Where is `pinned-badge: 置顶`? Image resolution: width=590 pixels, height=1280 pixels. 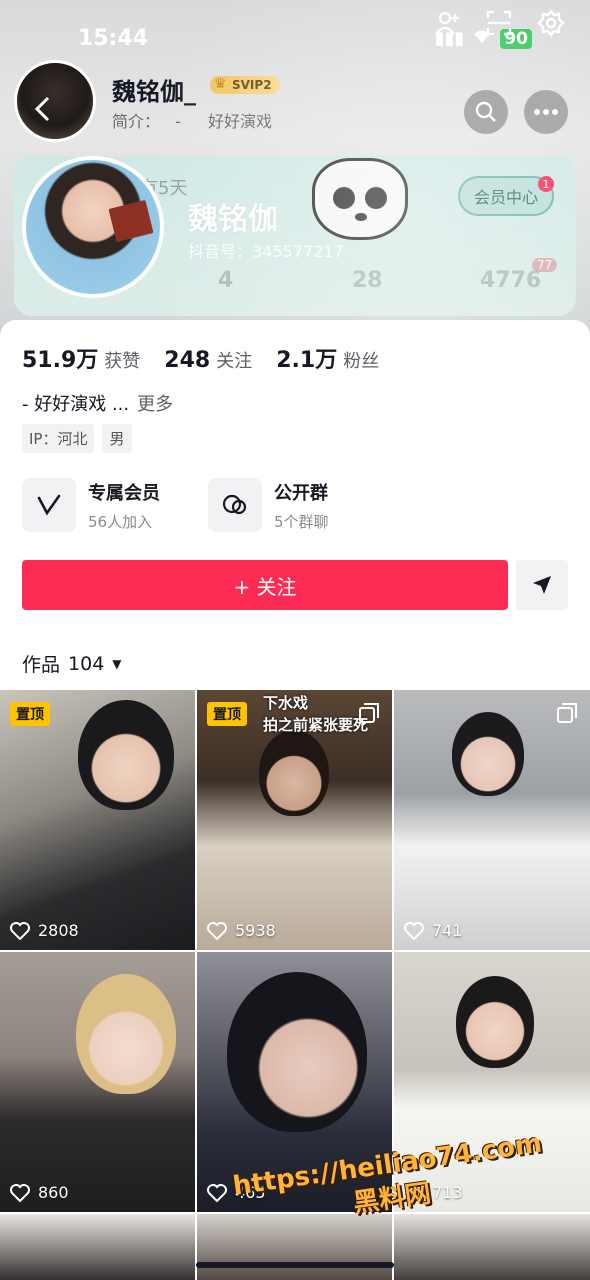
pinned-badge: 置顶 is located at coordinates (30, 714).